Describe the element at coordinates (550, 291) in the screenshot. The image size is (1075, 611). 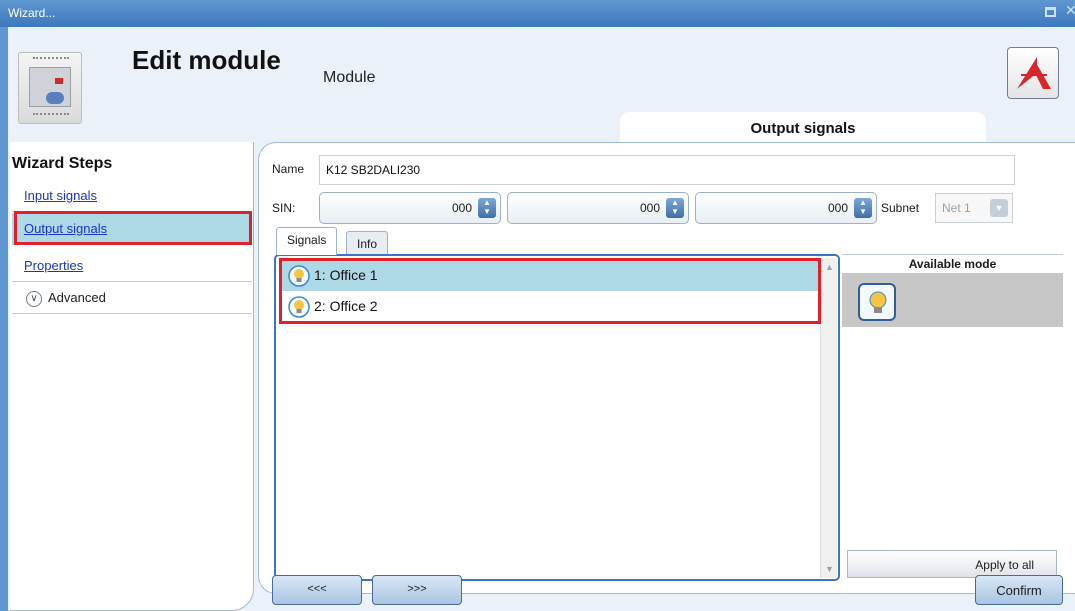
I see `signals-highlight` at that location.